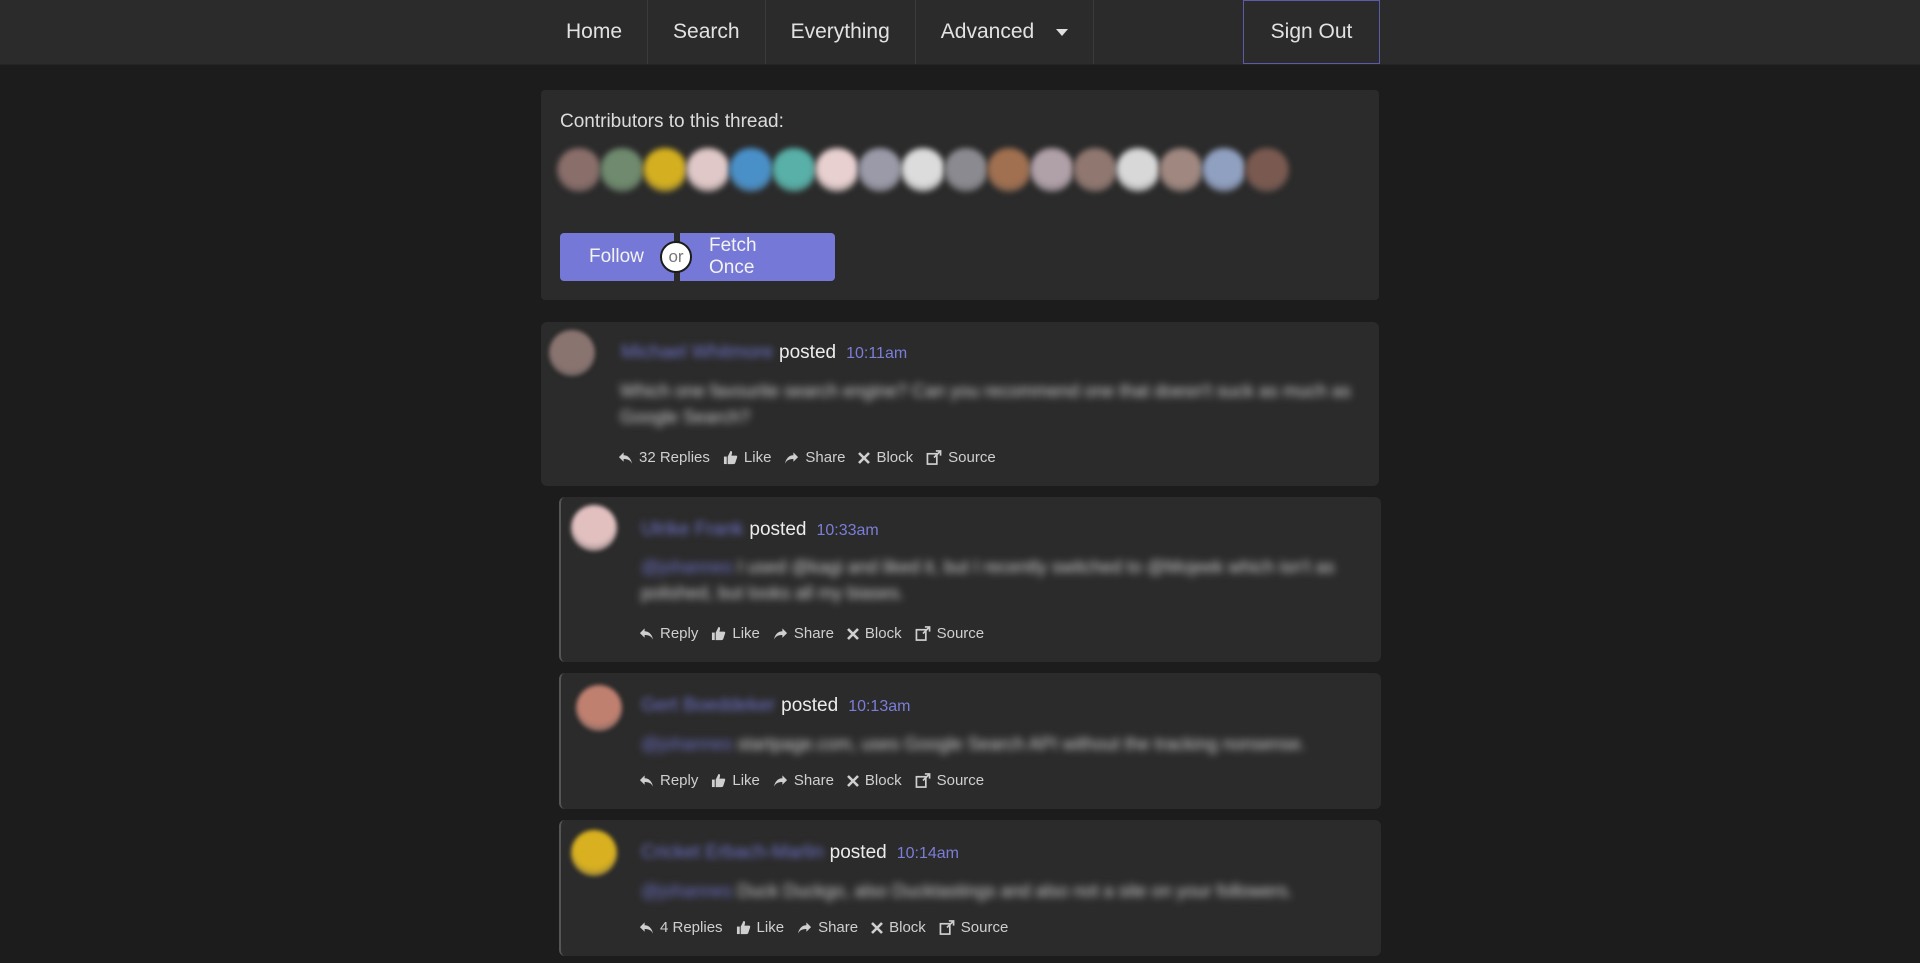 This screenshot has width=1920, height=963. I want to click on timestamp-link: 10:13am, so click(879, 707).